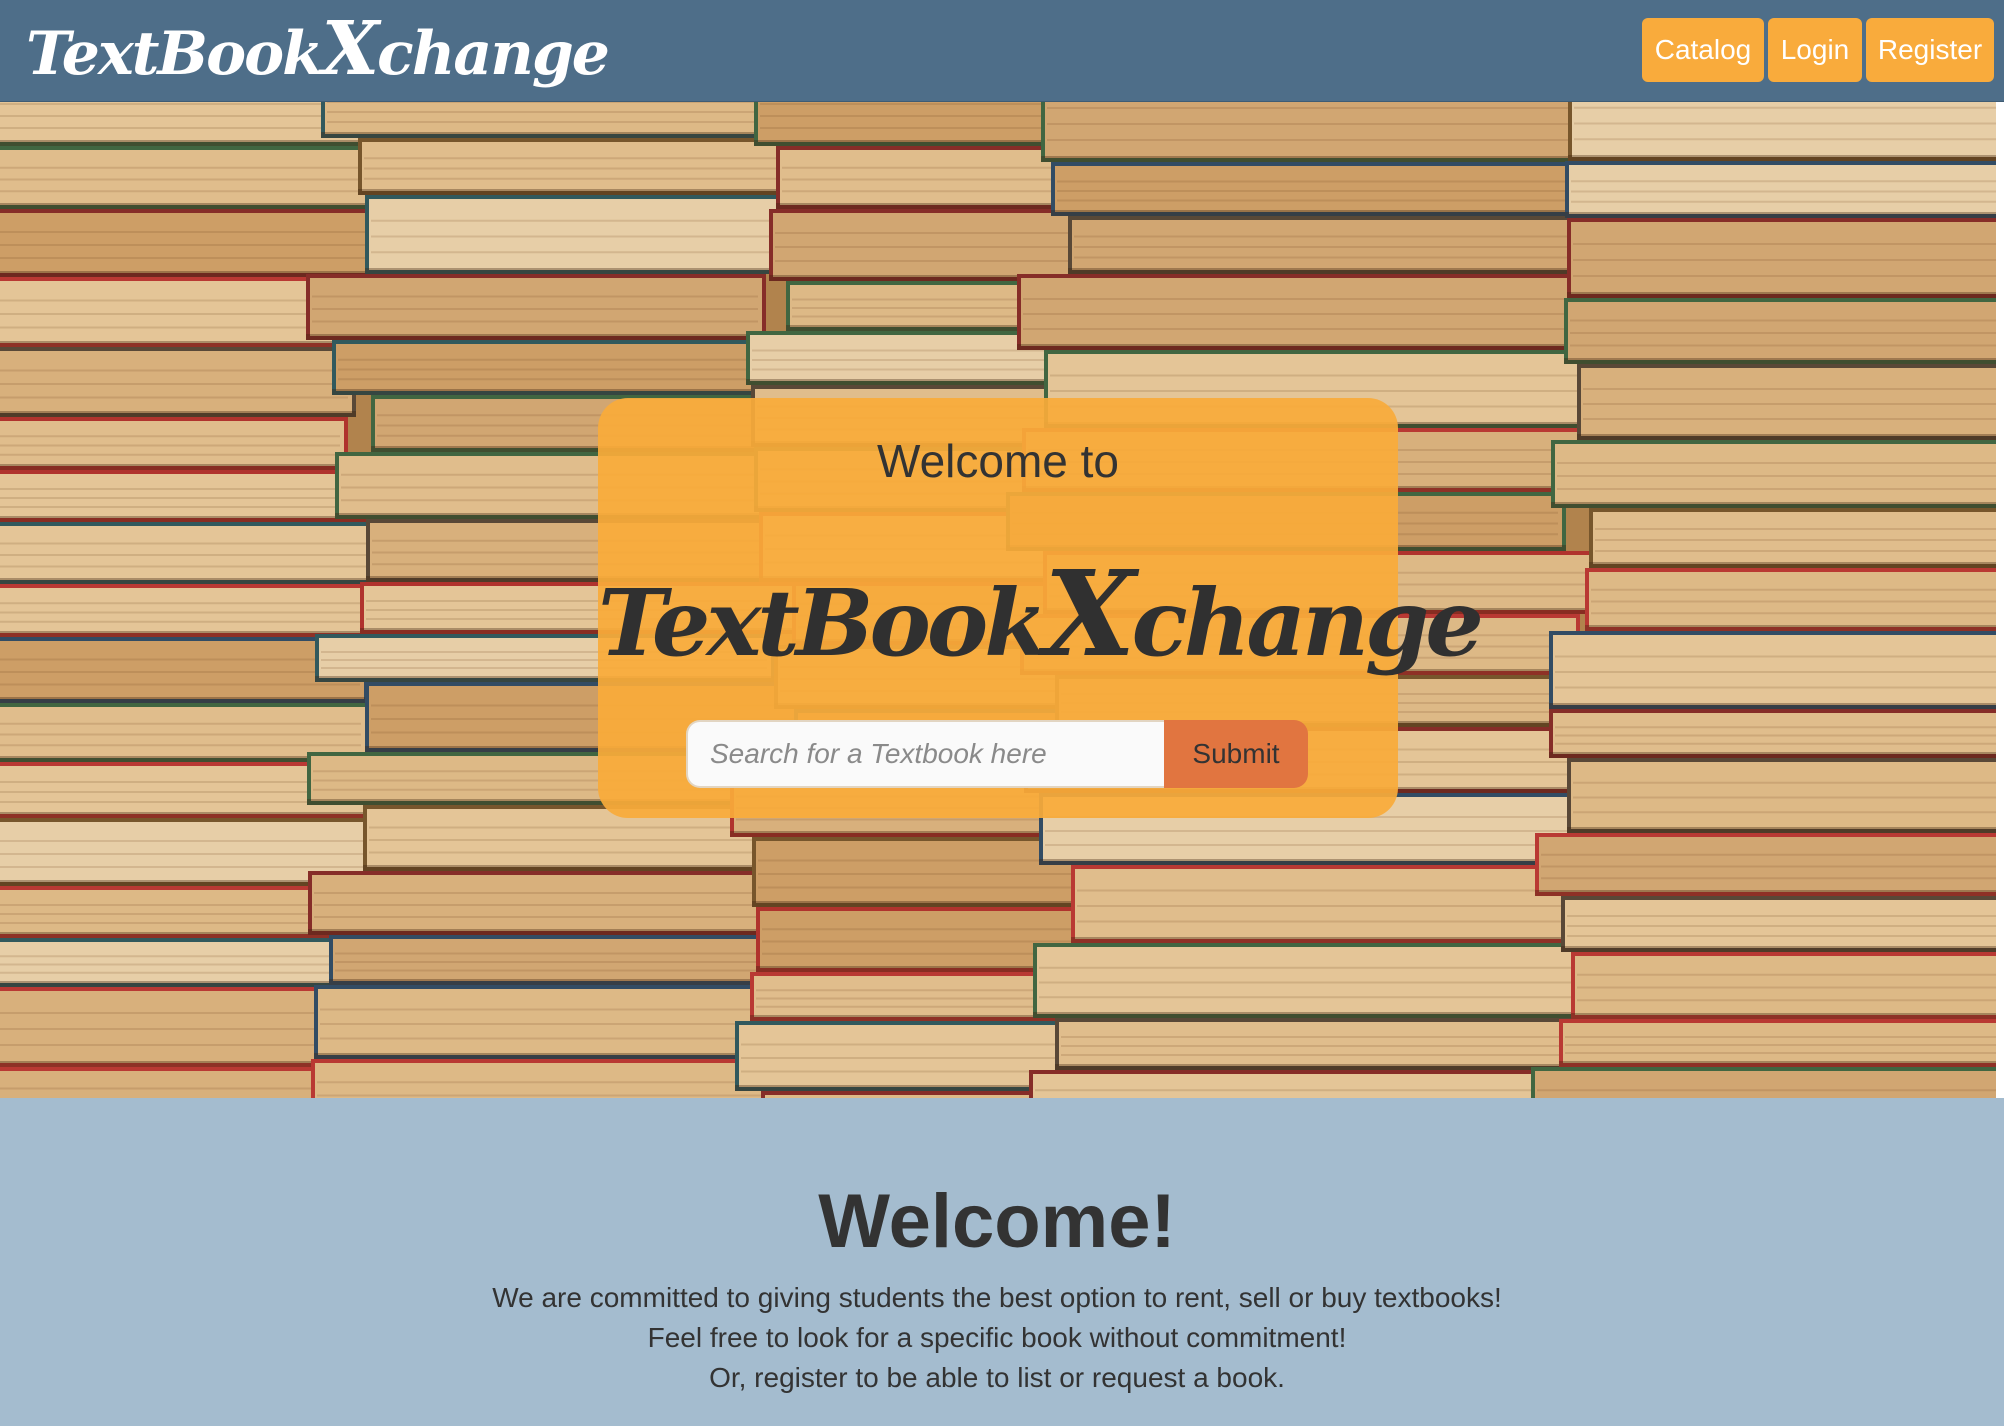 The width and height of the screenshot is (2004, 1426). What do you see at coordinates (318, 49) in the screenshot?
I see `brand-logo: TextBookXchange` at bounding box center [318, 49].